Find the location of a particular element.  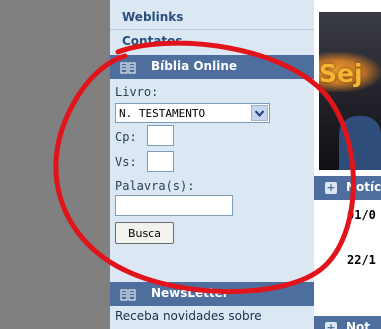

bible-module-header: Bíblia Online is located at coordinates (212, 67).